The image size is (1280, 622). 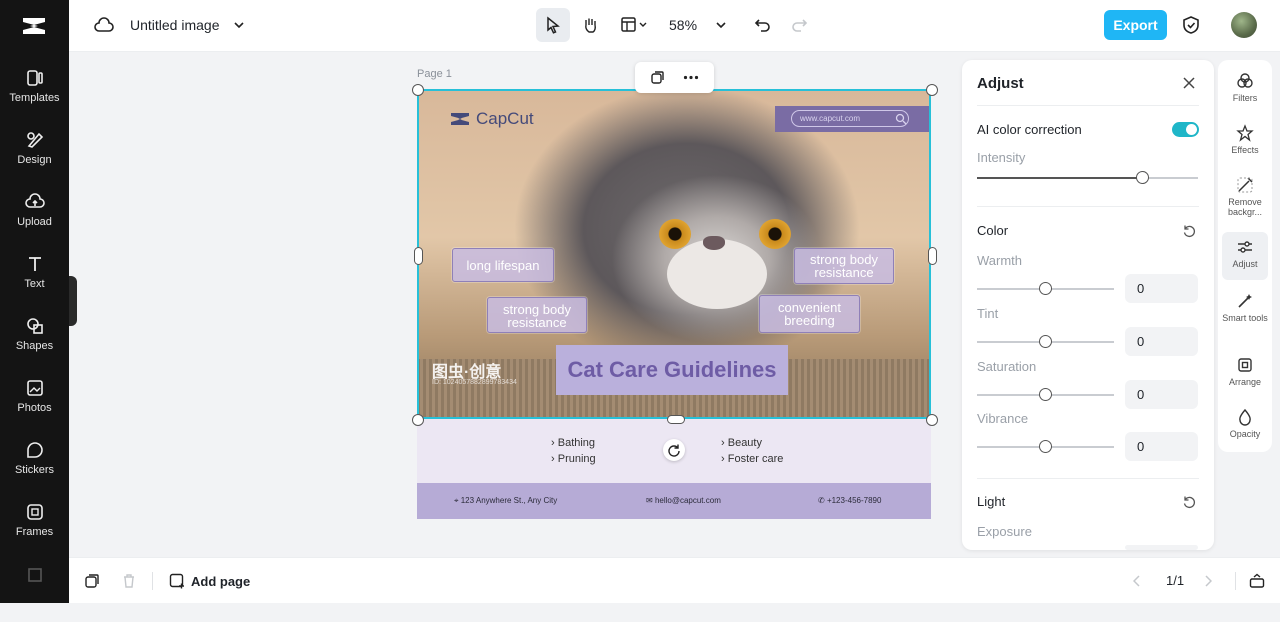 What do you see at coordinates (239, 25) in the screenshot?
I see `chevron-down-icon` at bounding box center [239, 25].